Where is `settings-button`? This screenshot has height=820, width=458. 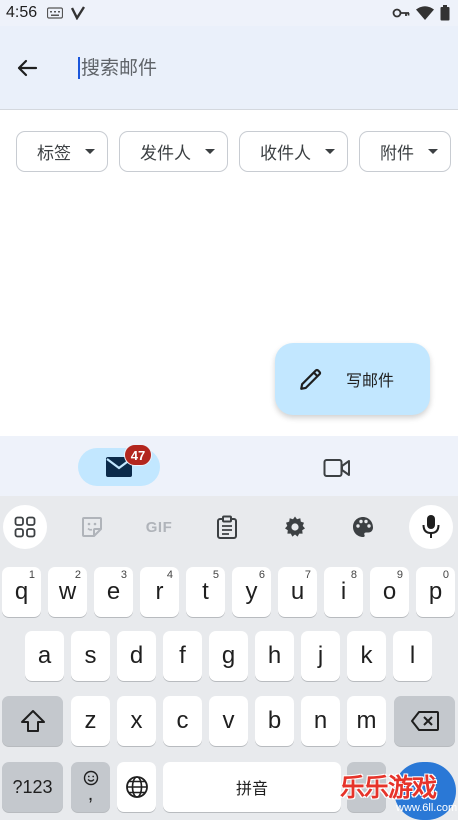 settings-button is located at coordinates (295, 527).